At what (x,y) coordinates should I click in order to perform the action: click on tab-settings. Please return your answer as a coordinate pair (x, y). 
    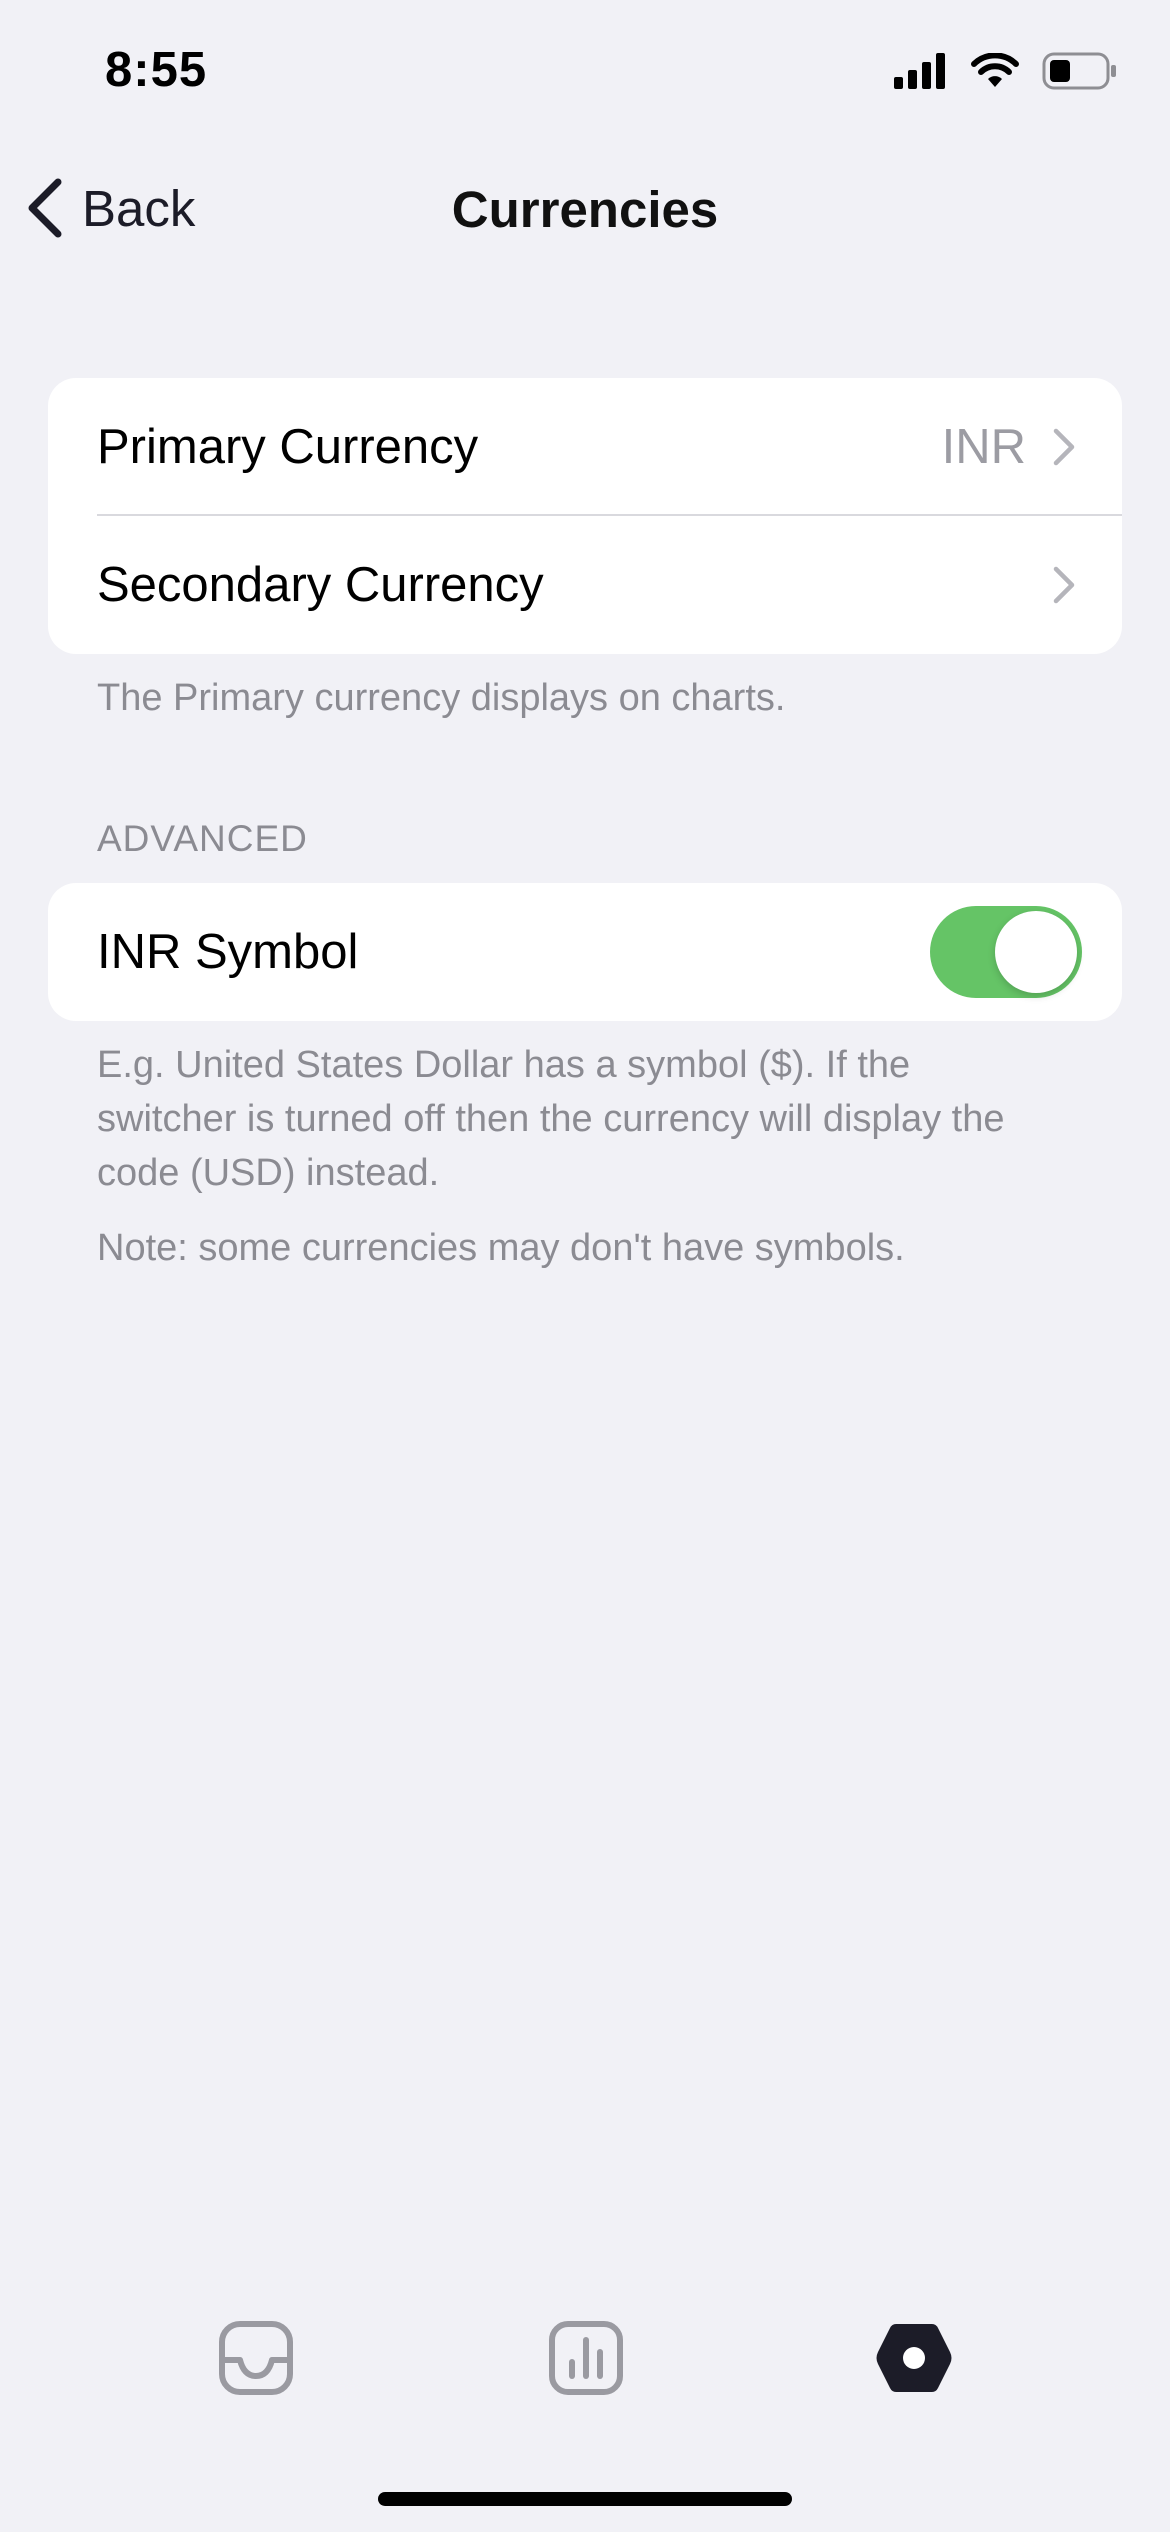
    Looking at the image, I should click on (914, 2358).